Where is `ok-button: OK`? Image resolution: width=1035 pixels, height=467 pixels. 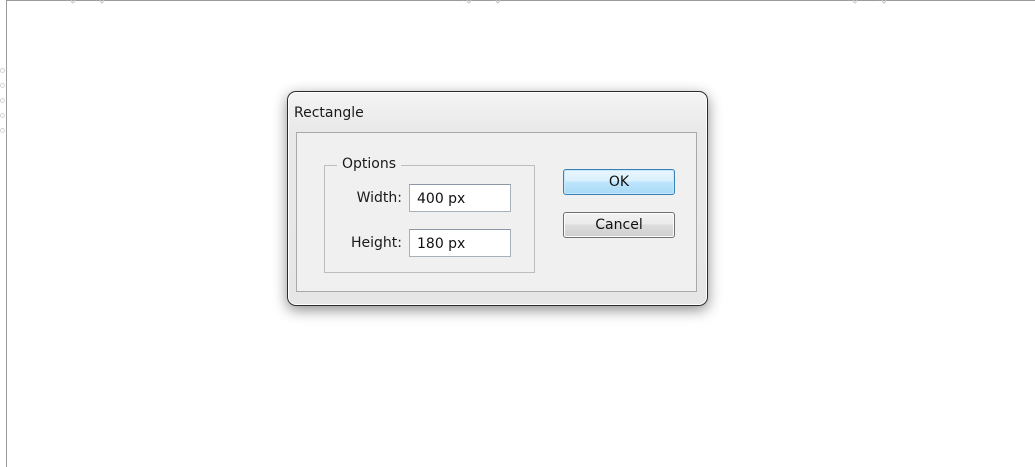 ok-button: OK is located at coordinates (619, 182).